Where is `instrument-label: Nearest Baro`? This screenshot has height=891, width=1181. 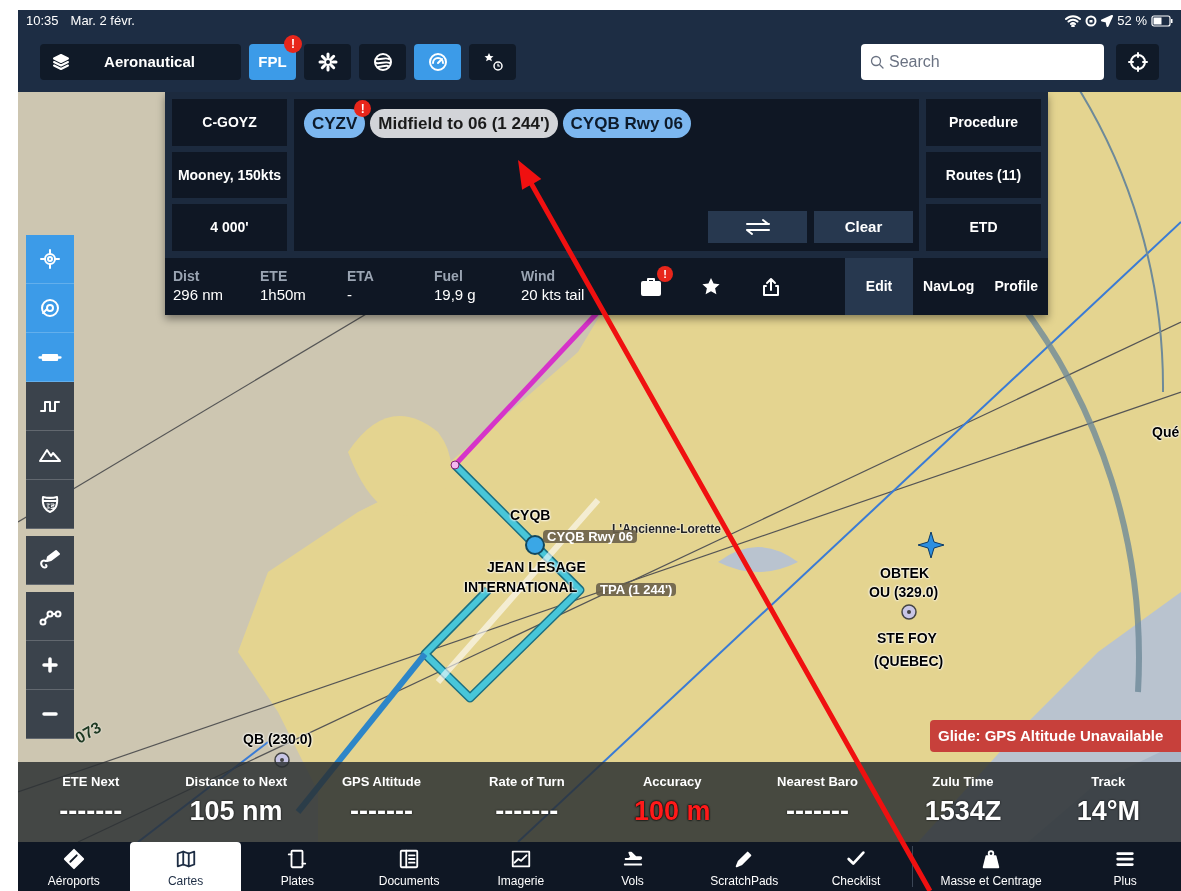 instrument-label: Nearest Baro is located at coordinates (818, 782).